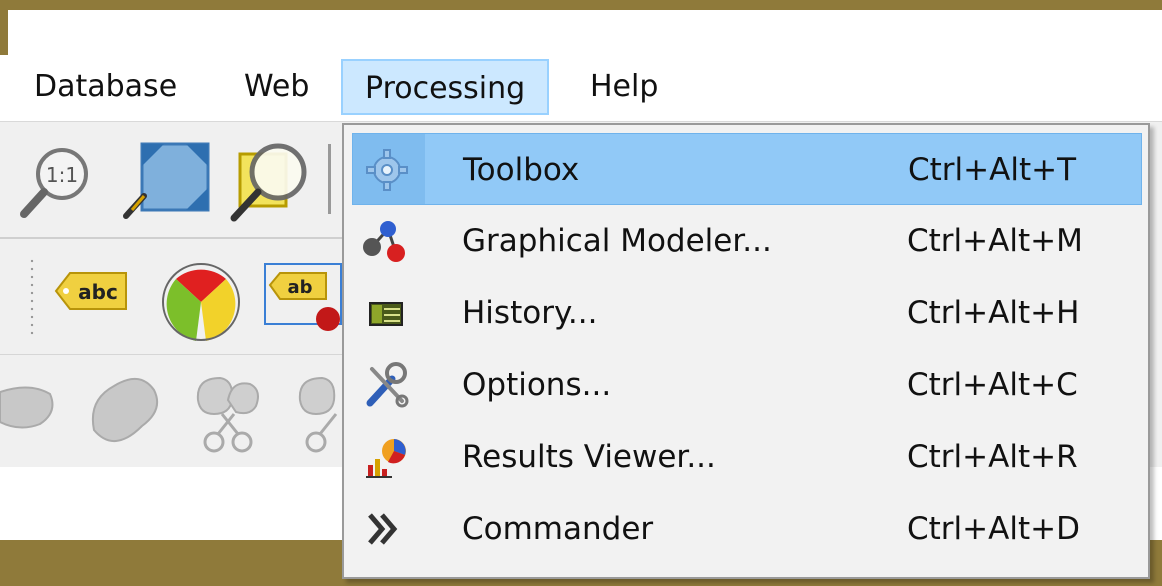 The height and width of the screenshot is (586, 1162). What do you see at coordinates (304, 301) in the screenshot?
I see `label-pin-icon: ab` at bounding box center [304, 301].